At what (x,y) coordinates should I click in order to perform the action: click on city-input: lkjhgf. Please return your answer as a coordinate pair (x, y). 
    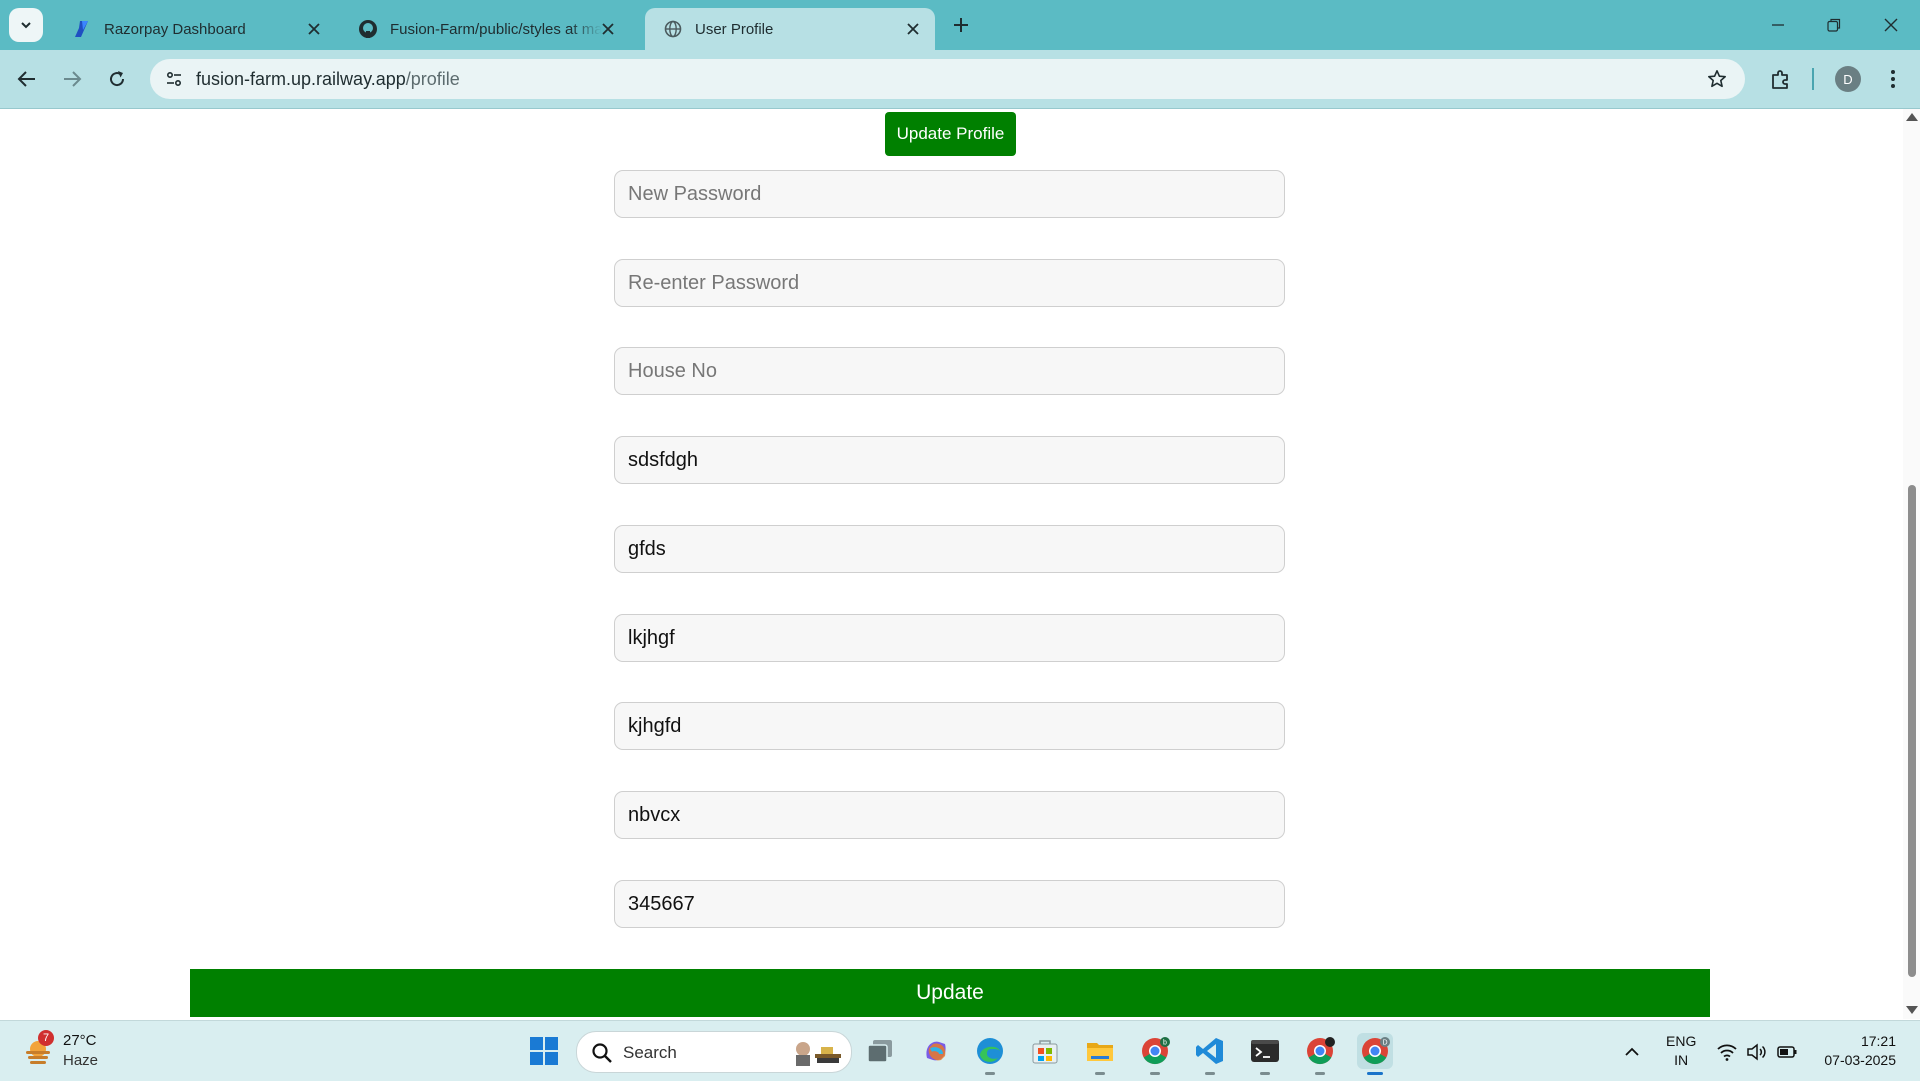
    Looking at the image, I should click on (949, 638).